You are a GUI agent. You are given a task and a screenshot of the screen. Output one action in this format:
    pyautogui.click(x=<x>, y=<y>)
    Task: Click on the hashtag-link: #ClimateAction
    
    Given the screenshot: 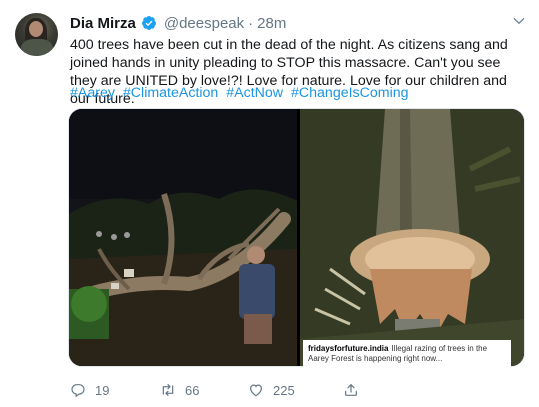 What is the action you would take?
    pyautogui.click(x=170, y=93)
    